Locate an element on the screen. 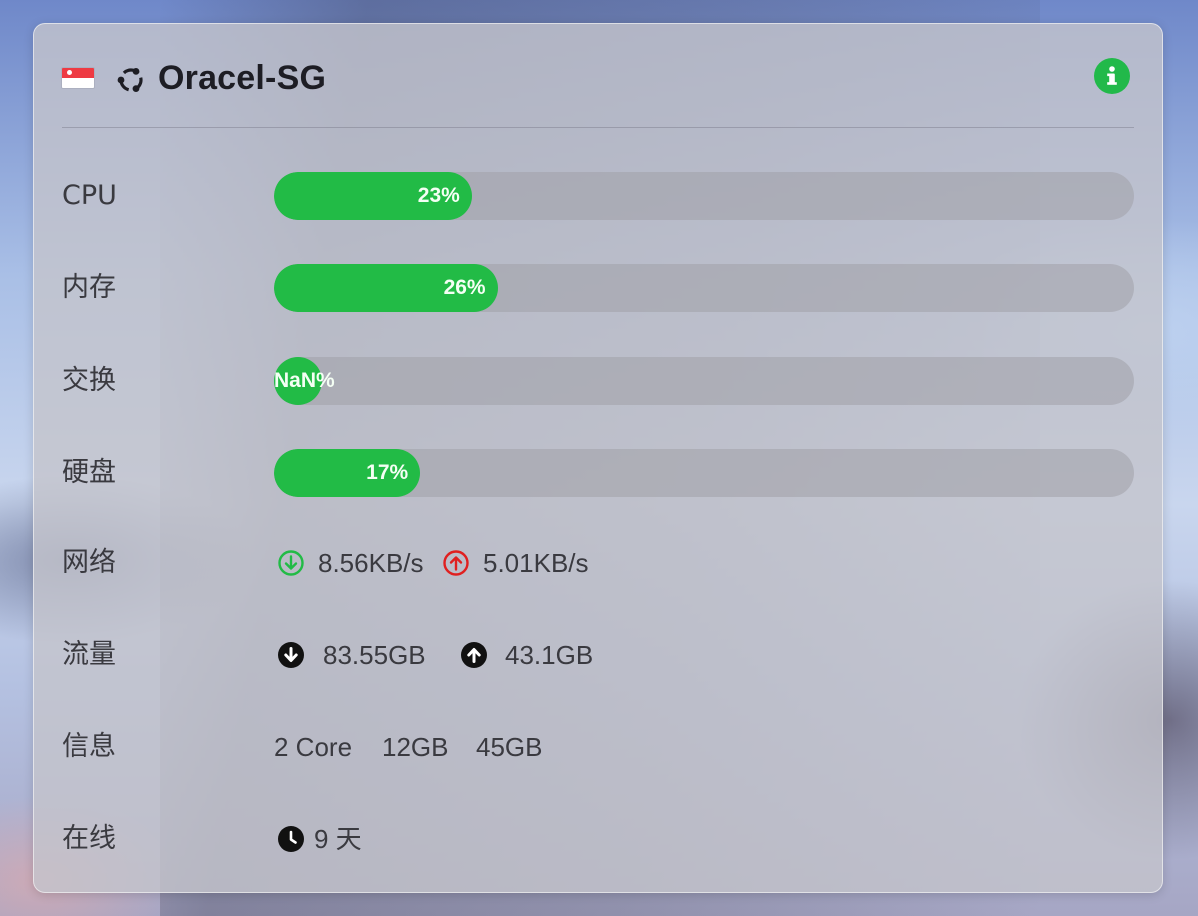 This screenshot has height=916, width=1198. info-label: 信息 is located at coordinates (89, 746).